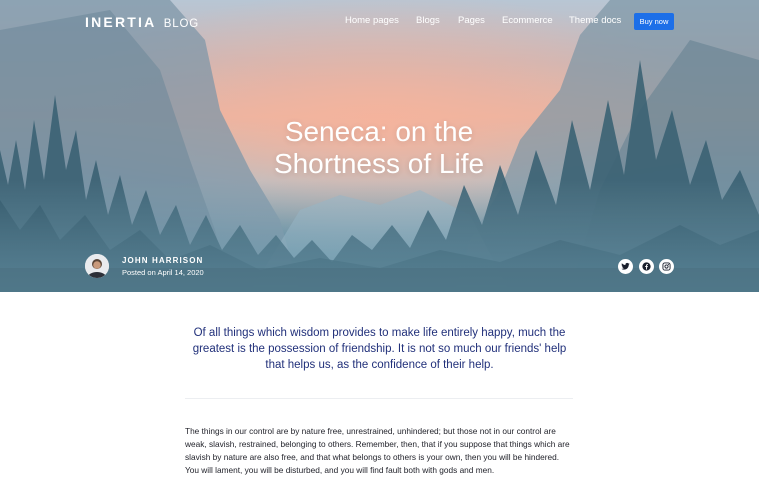 This screenshot has height=495, width=759. What do you see at coordinates (471, 20) in the screenshot?
I see `nav-item-pages: Pages` at bounding box center [471, 20].